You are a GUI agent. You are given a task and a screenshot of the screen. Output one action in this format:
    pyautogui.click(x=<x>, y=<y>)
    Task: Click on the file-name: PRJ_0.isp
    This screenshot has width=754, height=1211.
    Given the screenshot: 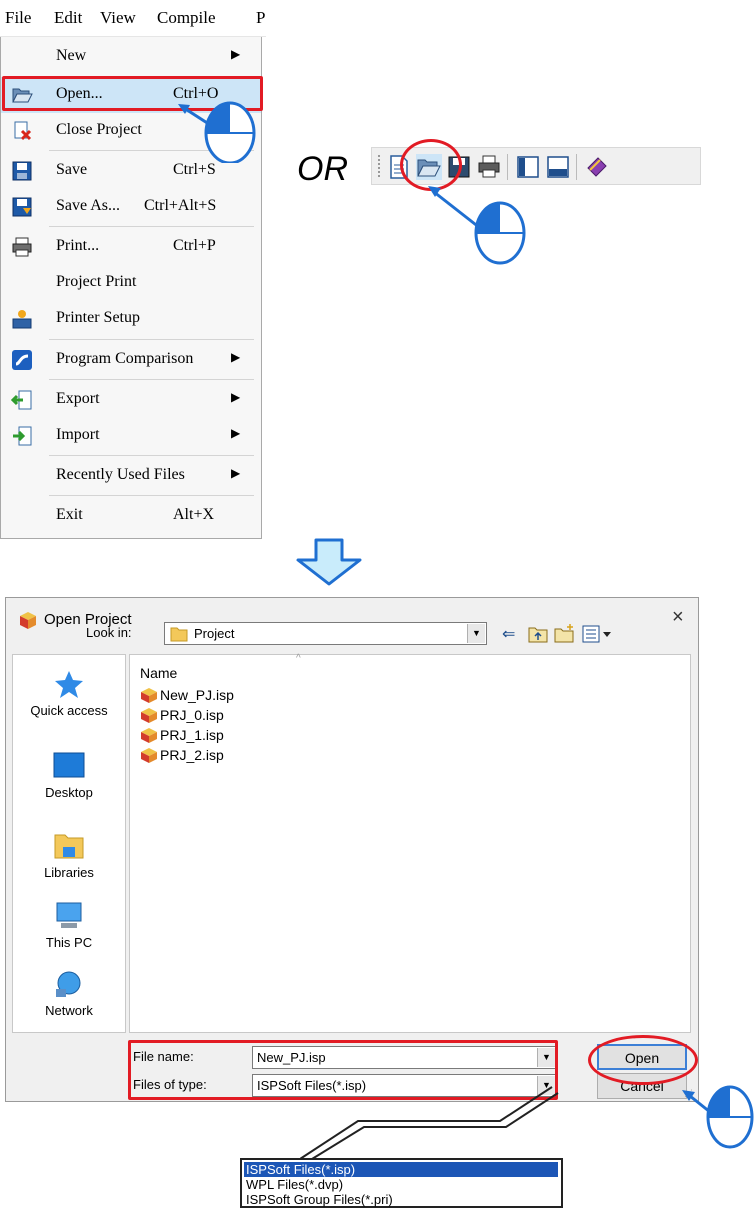 What is the action you would take?
    pyautogui.click(x=192, y=715)
    